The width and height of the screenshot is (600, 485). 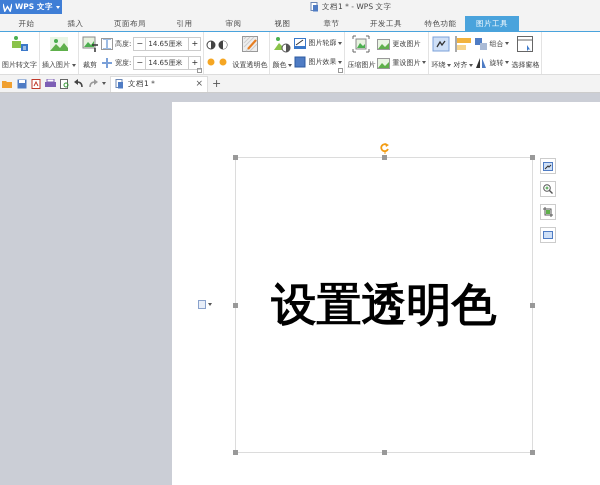 I want to click on layout-button, so click(x=205, y=304).